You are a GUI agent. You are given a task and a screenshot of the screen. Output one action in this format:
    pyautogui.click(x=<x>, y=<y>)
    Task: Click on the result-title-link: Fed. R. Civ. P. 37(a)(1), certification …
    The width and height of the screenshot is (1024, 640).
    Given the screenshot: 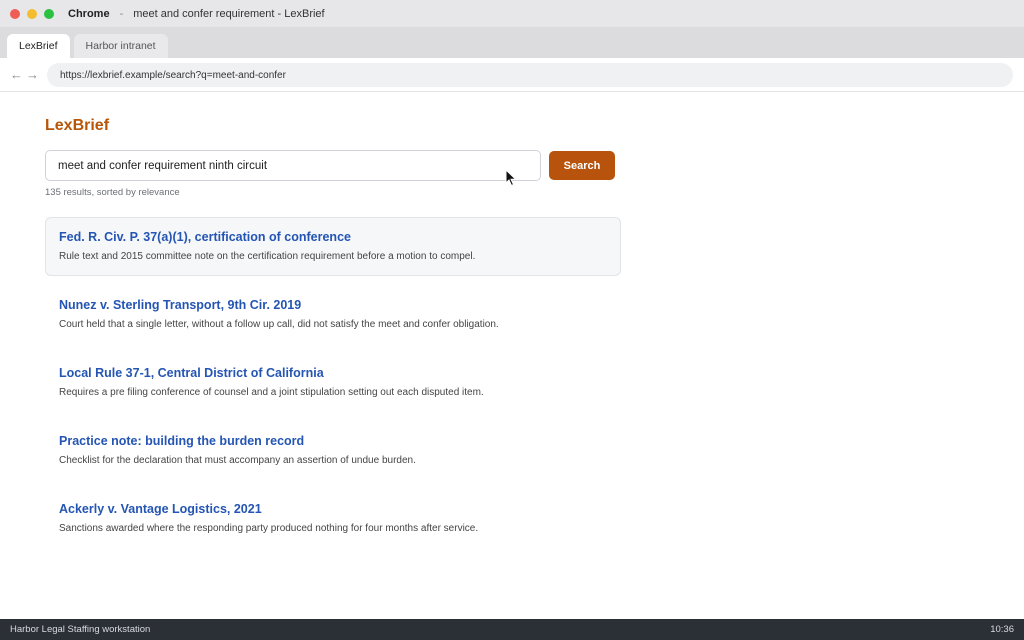 What is the action you would take?
    pyautogui.click(x=339, y=237)
    